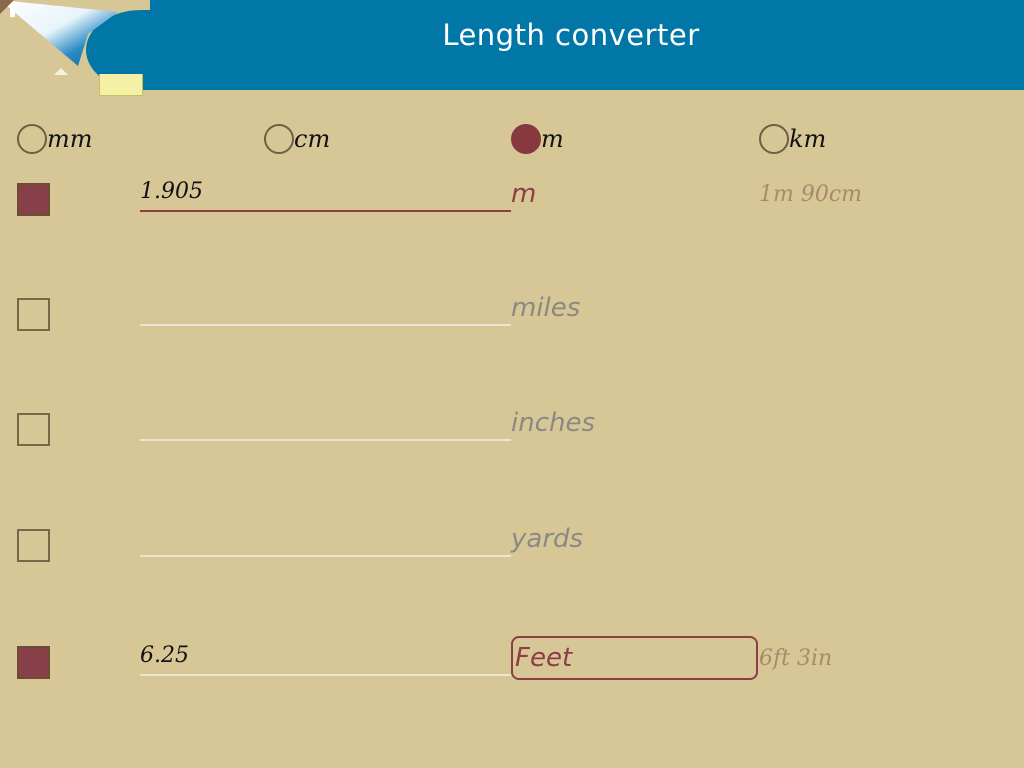  Describe the element at coordinates (33, 199) in the screenshot. I see `checkbox-m` at that location.